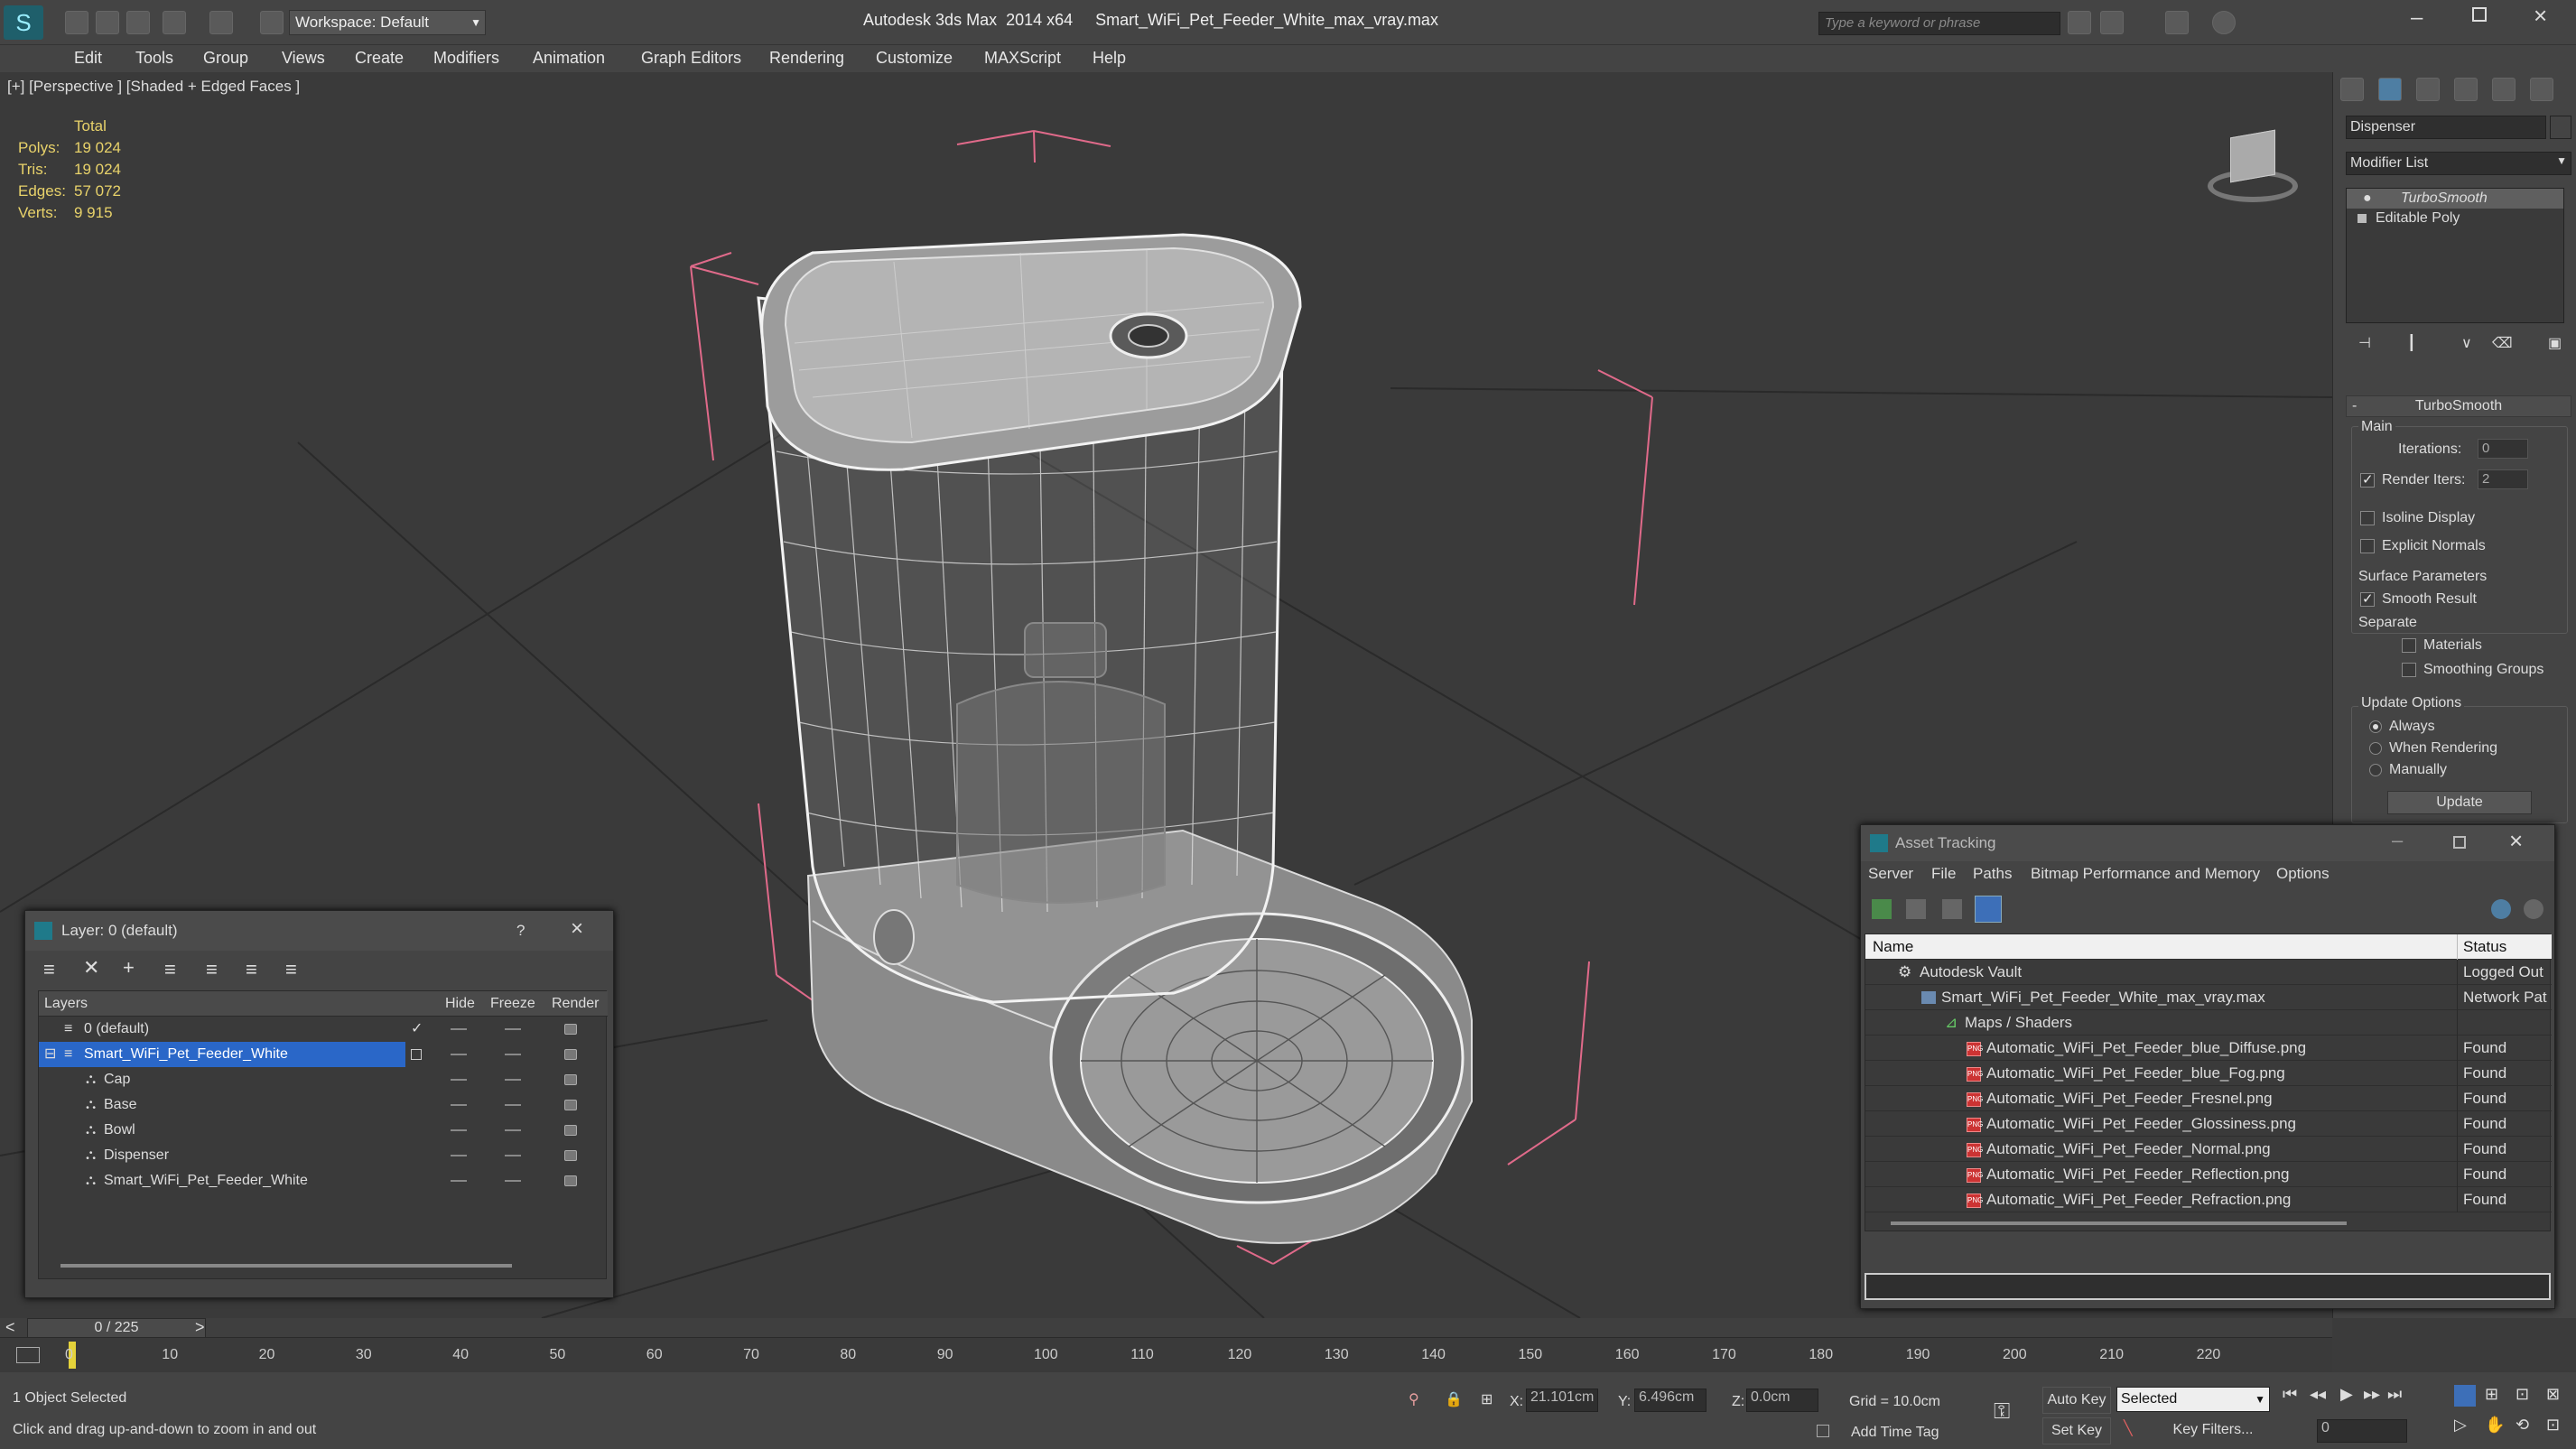  What do you see at coordinates (416, 1054) in the screenshot?
I see `current-layer-box-icon` at bounding box center [416, 1054].